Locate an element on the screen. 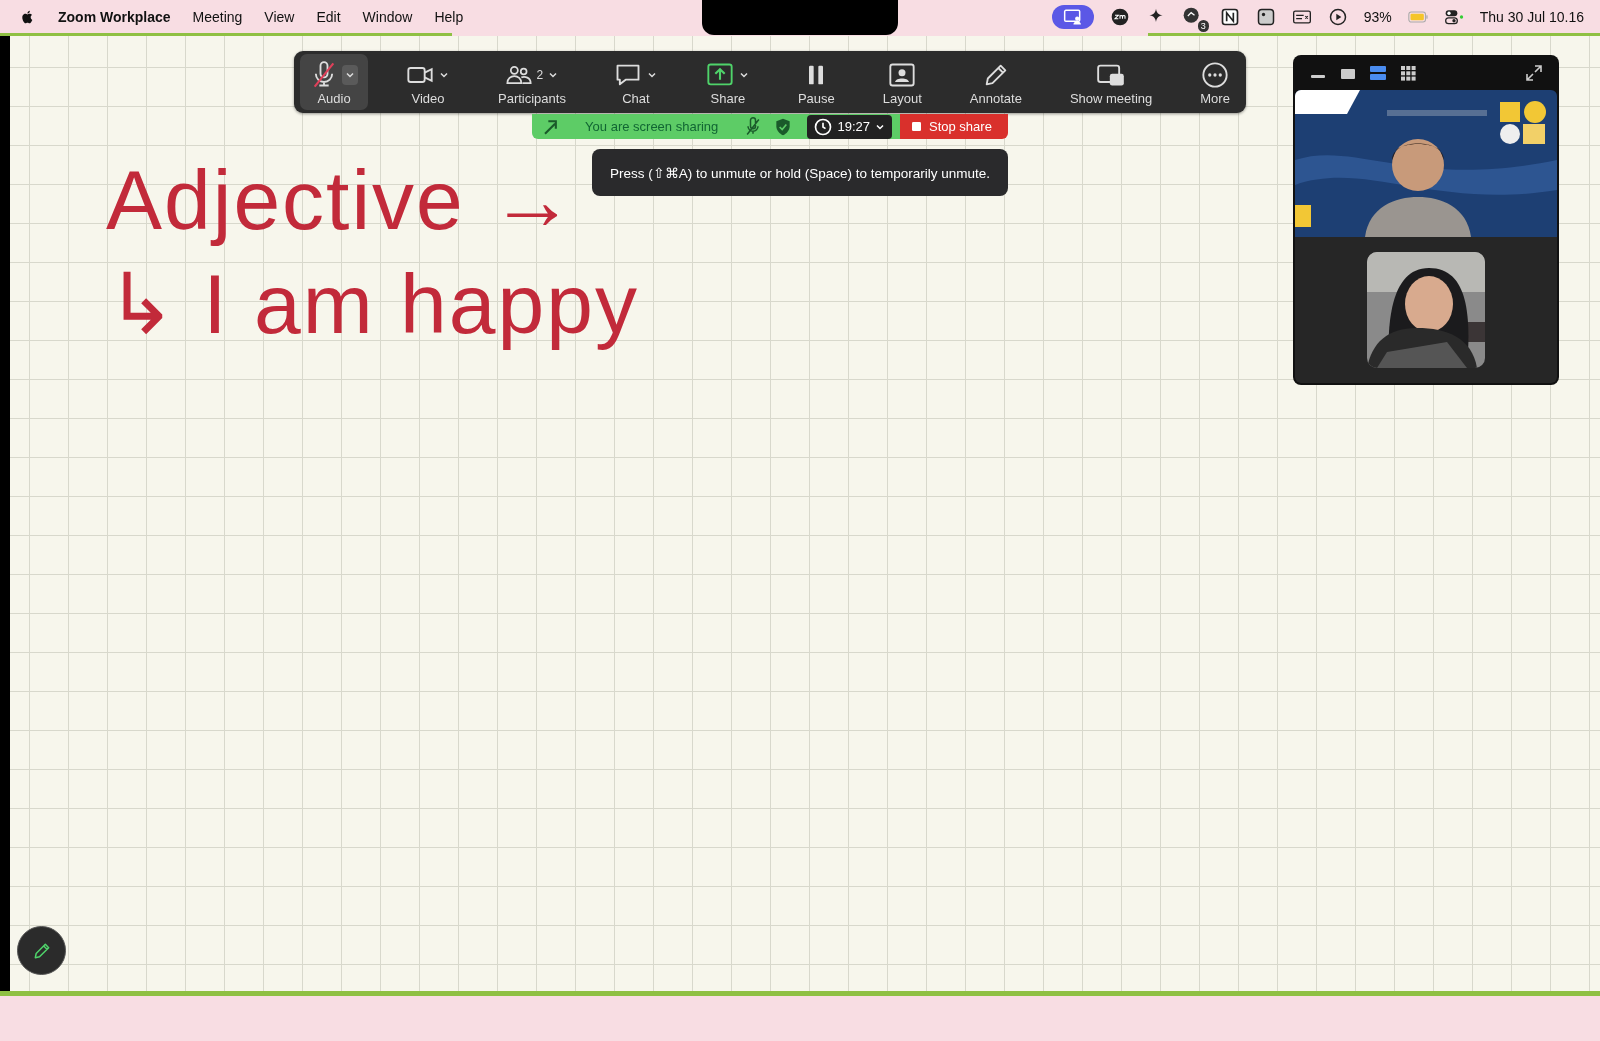  person-frame-icon is located at coordinates (902, 75).